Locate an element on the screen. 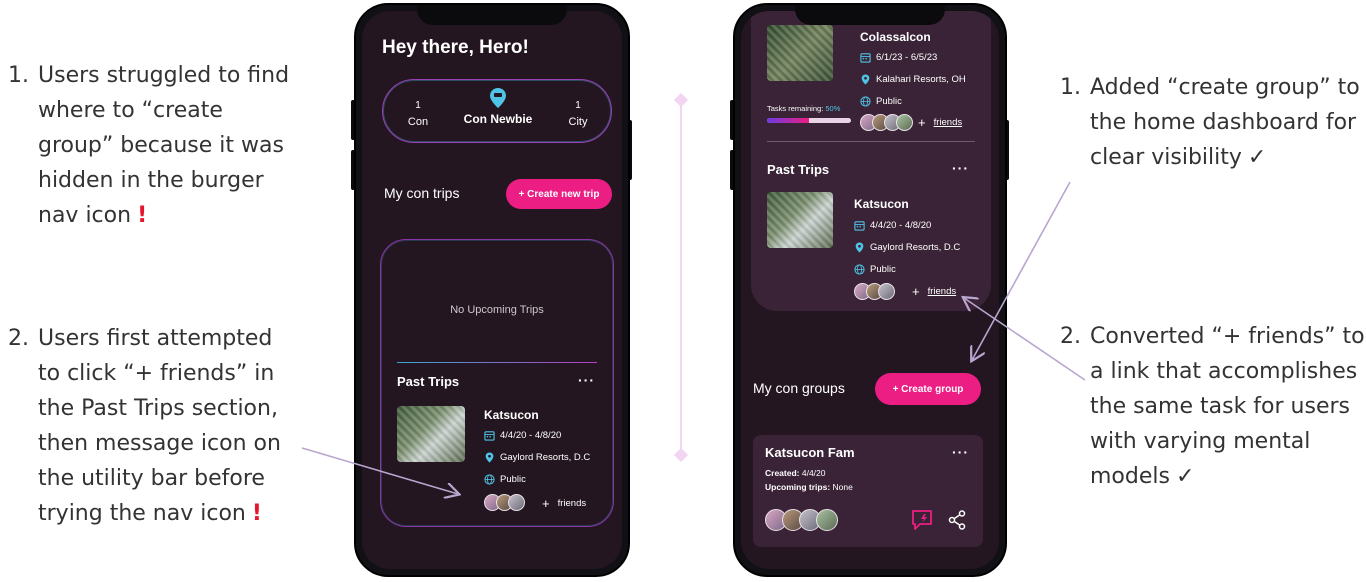 This screenshot has width=1366, height=582. group-avatars is located at coordinates (801, 520).